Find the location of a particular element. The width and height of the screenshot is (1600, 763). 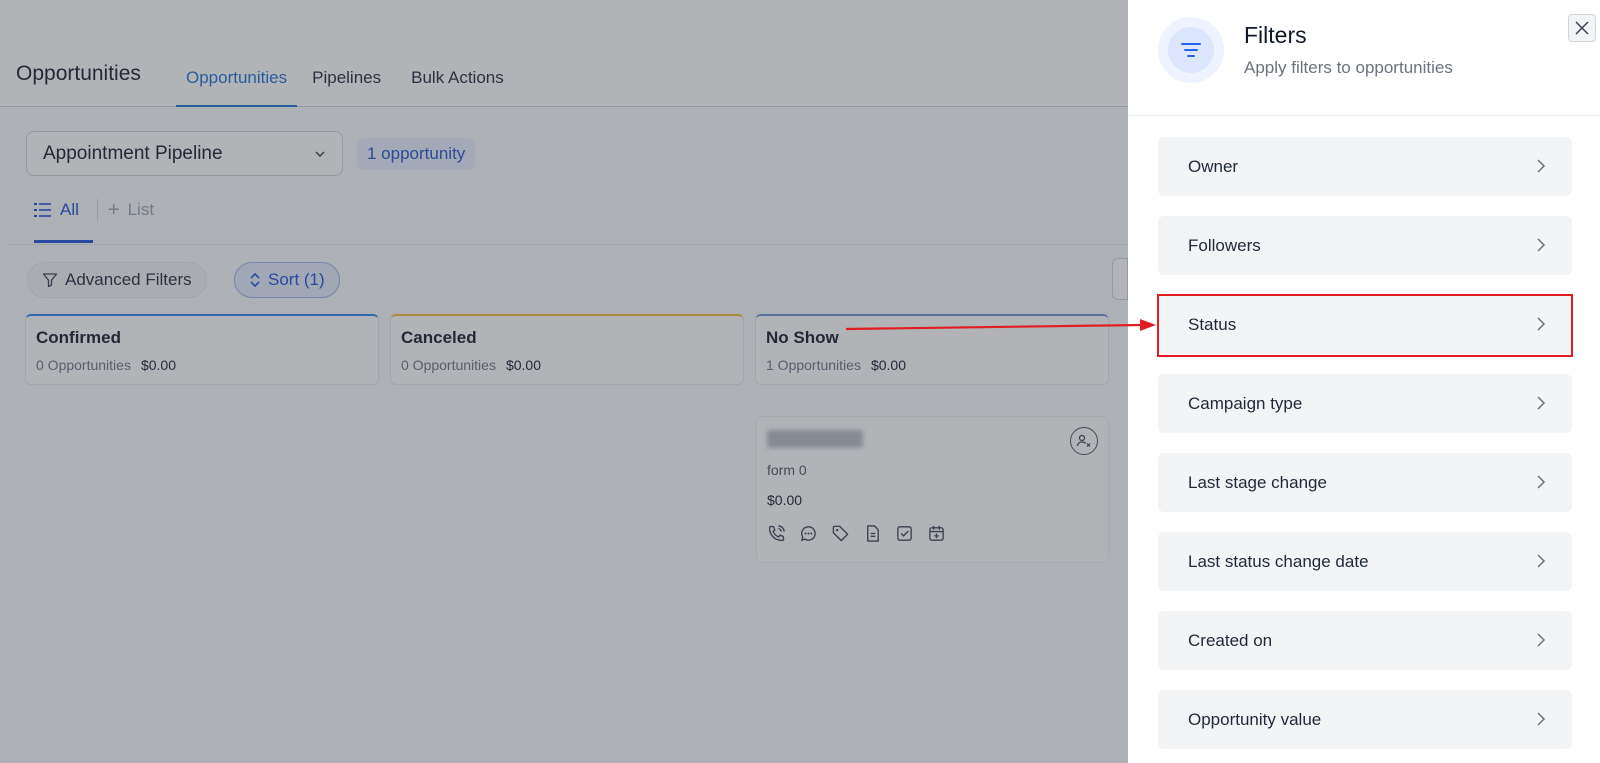

filter-opportunity-value: Opportunity value is located at coordinates (1365, 719).